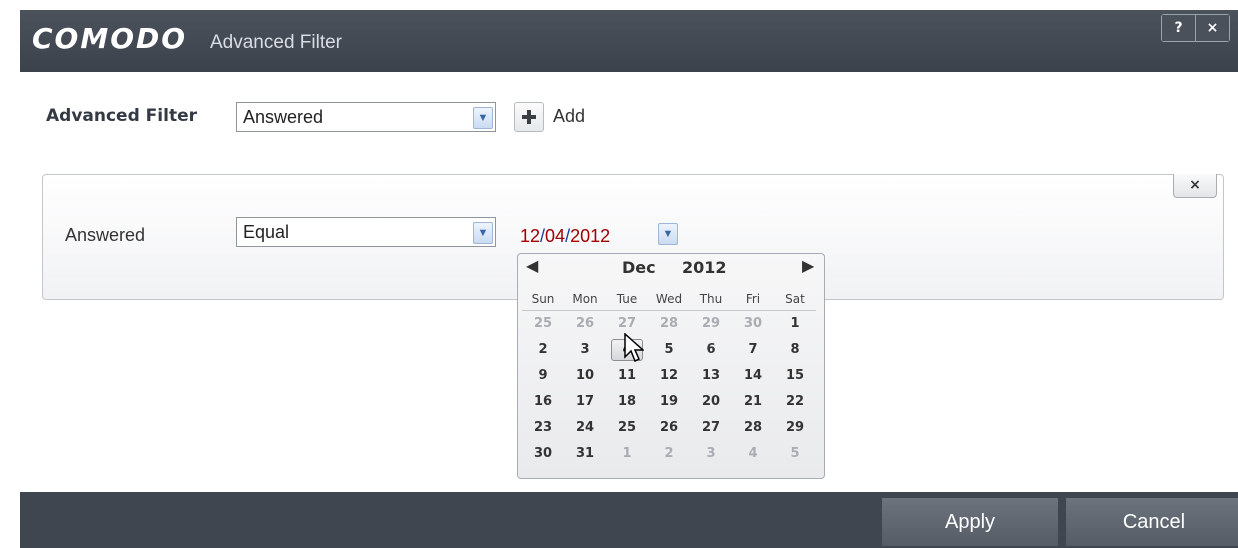 The width and height of the screenshot is (1238, 548). Describe the element at coordinates (808, 265) in the screenshot. I see `next-month-icon: ▶` at that location.